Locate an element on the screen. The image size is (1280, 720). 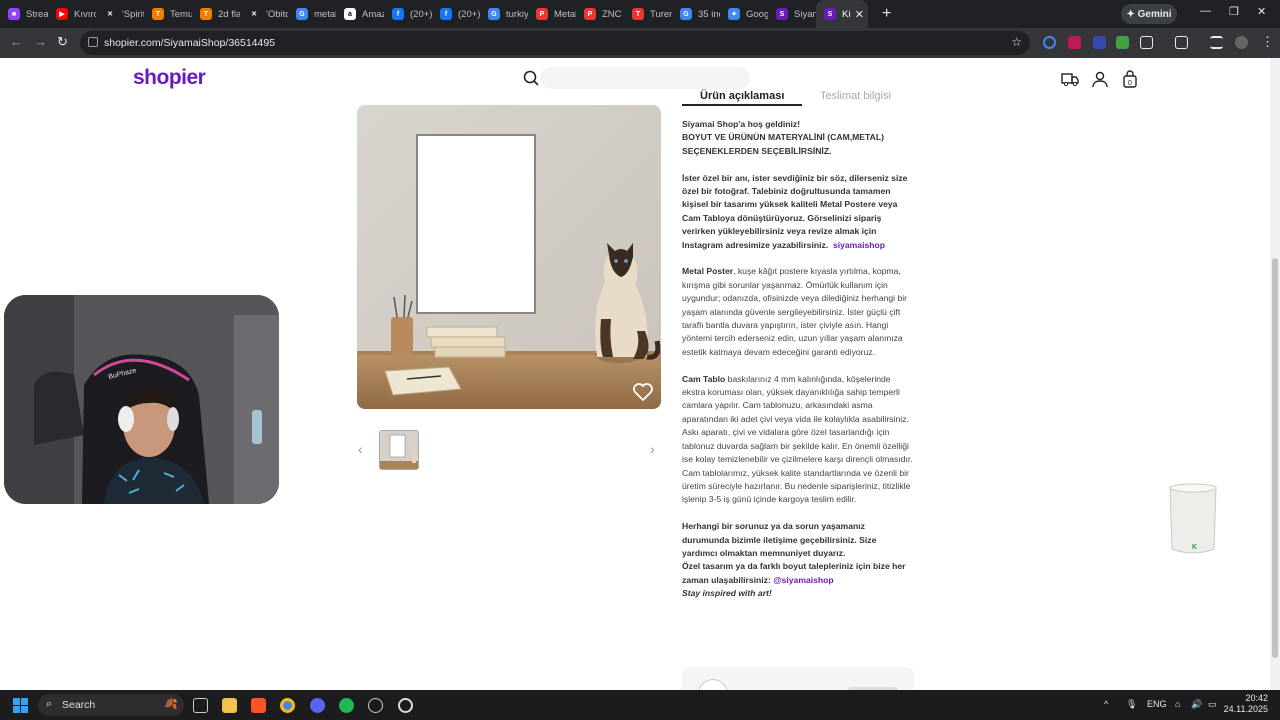
maximize-button: ❐ is located at coordinates (1234, 11).